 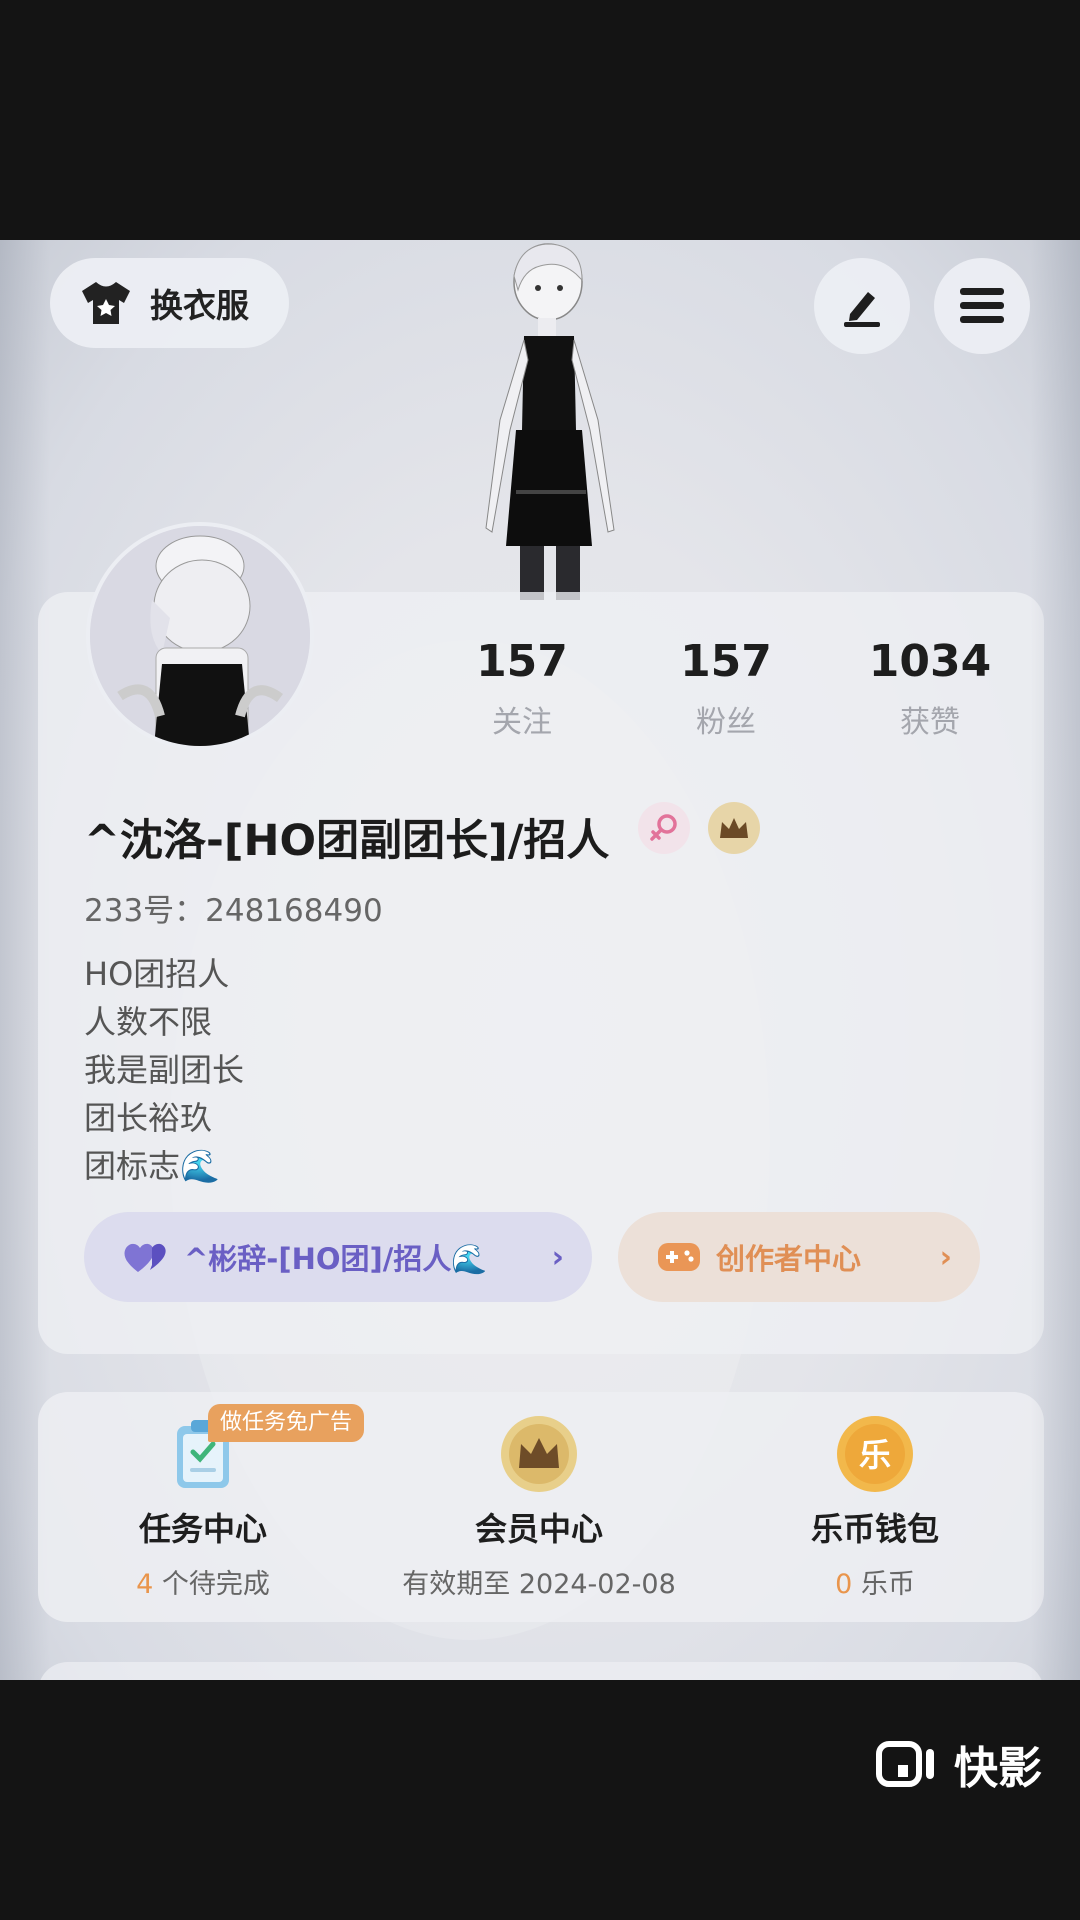 I want to click on edit-button, so click(x=862, y=306).